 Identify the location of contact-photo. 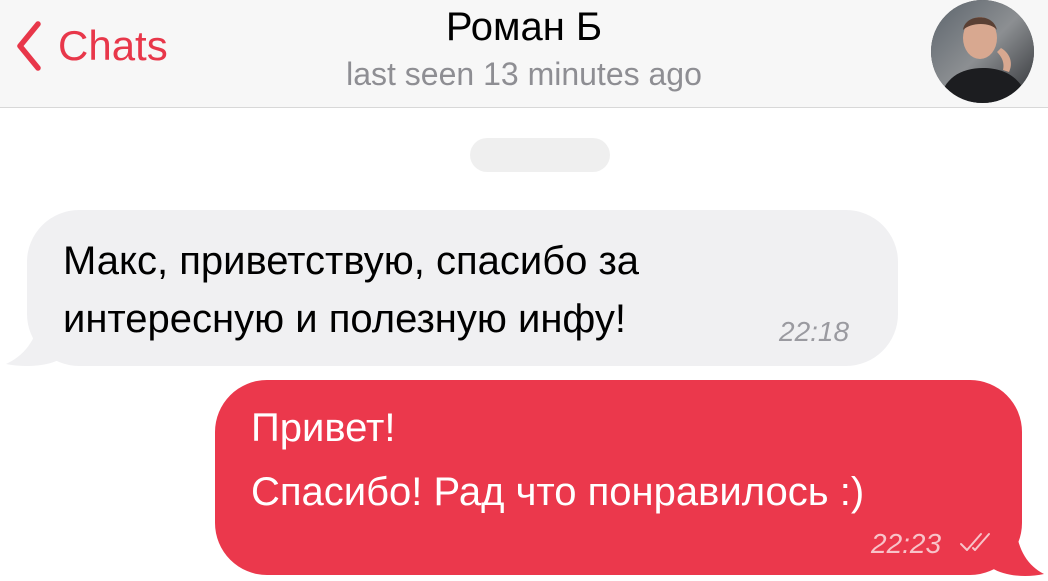
(982, 51).